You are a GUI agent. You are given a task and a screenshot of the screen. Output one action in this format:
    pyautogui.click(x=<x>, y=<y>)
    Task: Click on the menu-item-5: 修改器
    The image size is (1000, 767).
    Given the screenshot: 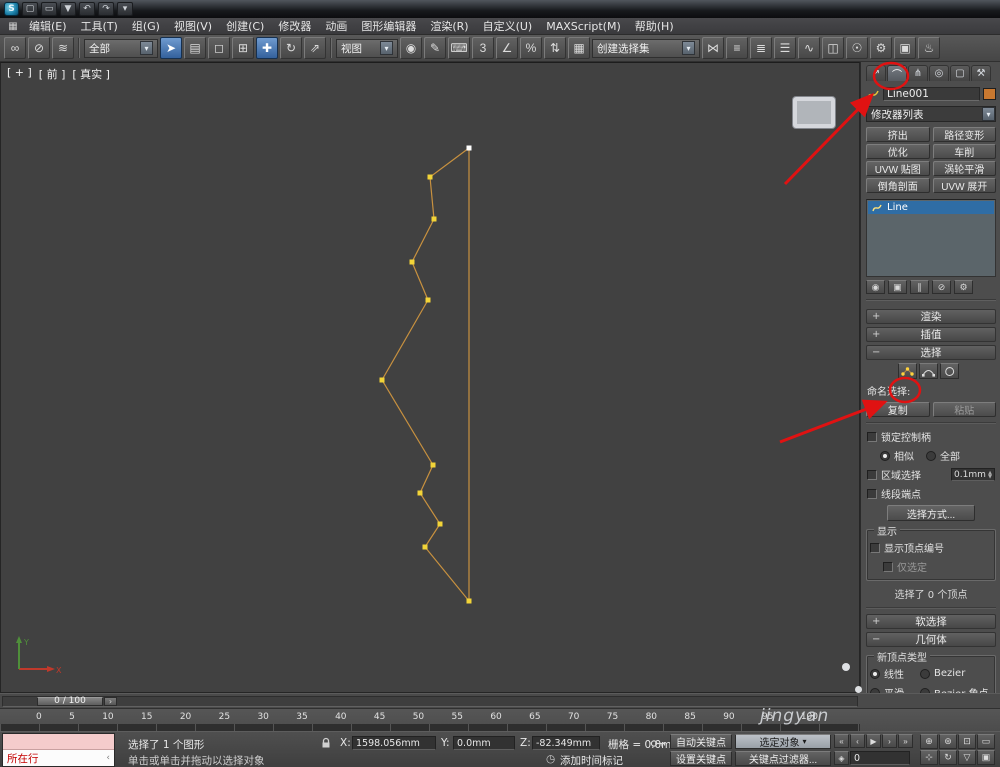 What is the action you would take?
    pyautogui.click(x=294, y=26)
    